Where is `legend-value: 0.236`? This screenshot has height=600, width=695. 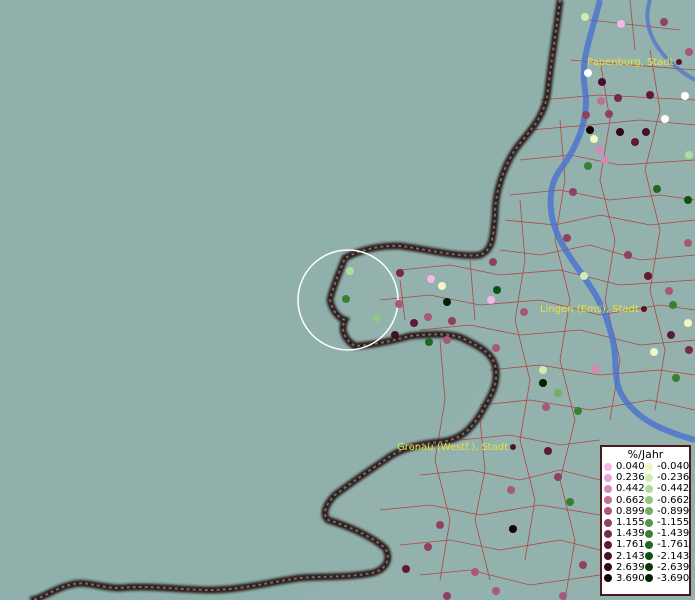
legend-value: 0.236 is located at coordinates (630, 478).